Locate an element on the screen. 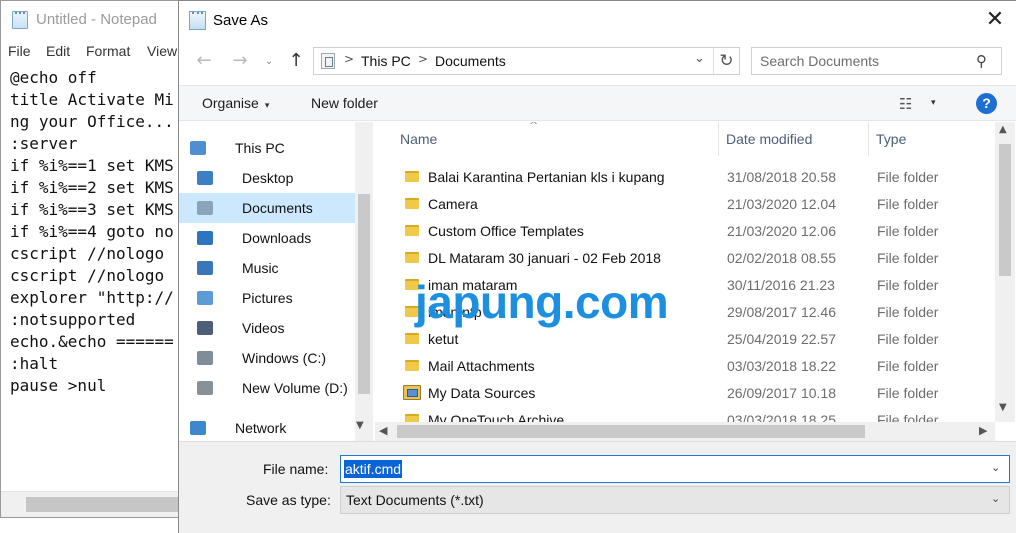 This screenshot has width=1016, height=533. file-name-value: aktif.cmd is located at coordinates (373, 469).